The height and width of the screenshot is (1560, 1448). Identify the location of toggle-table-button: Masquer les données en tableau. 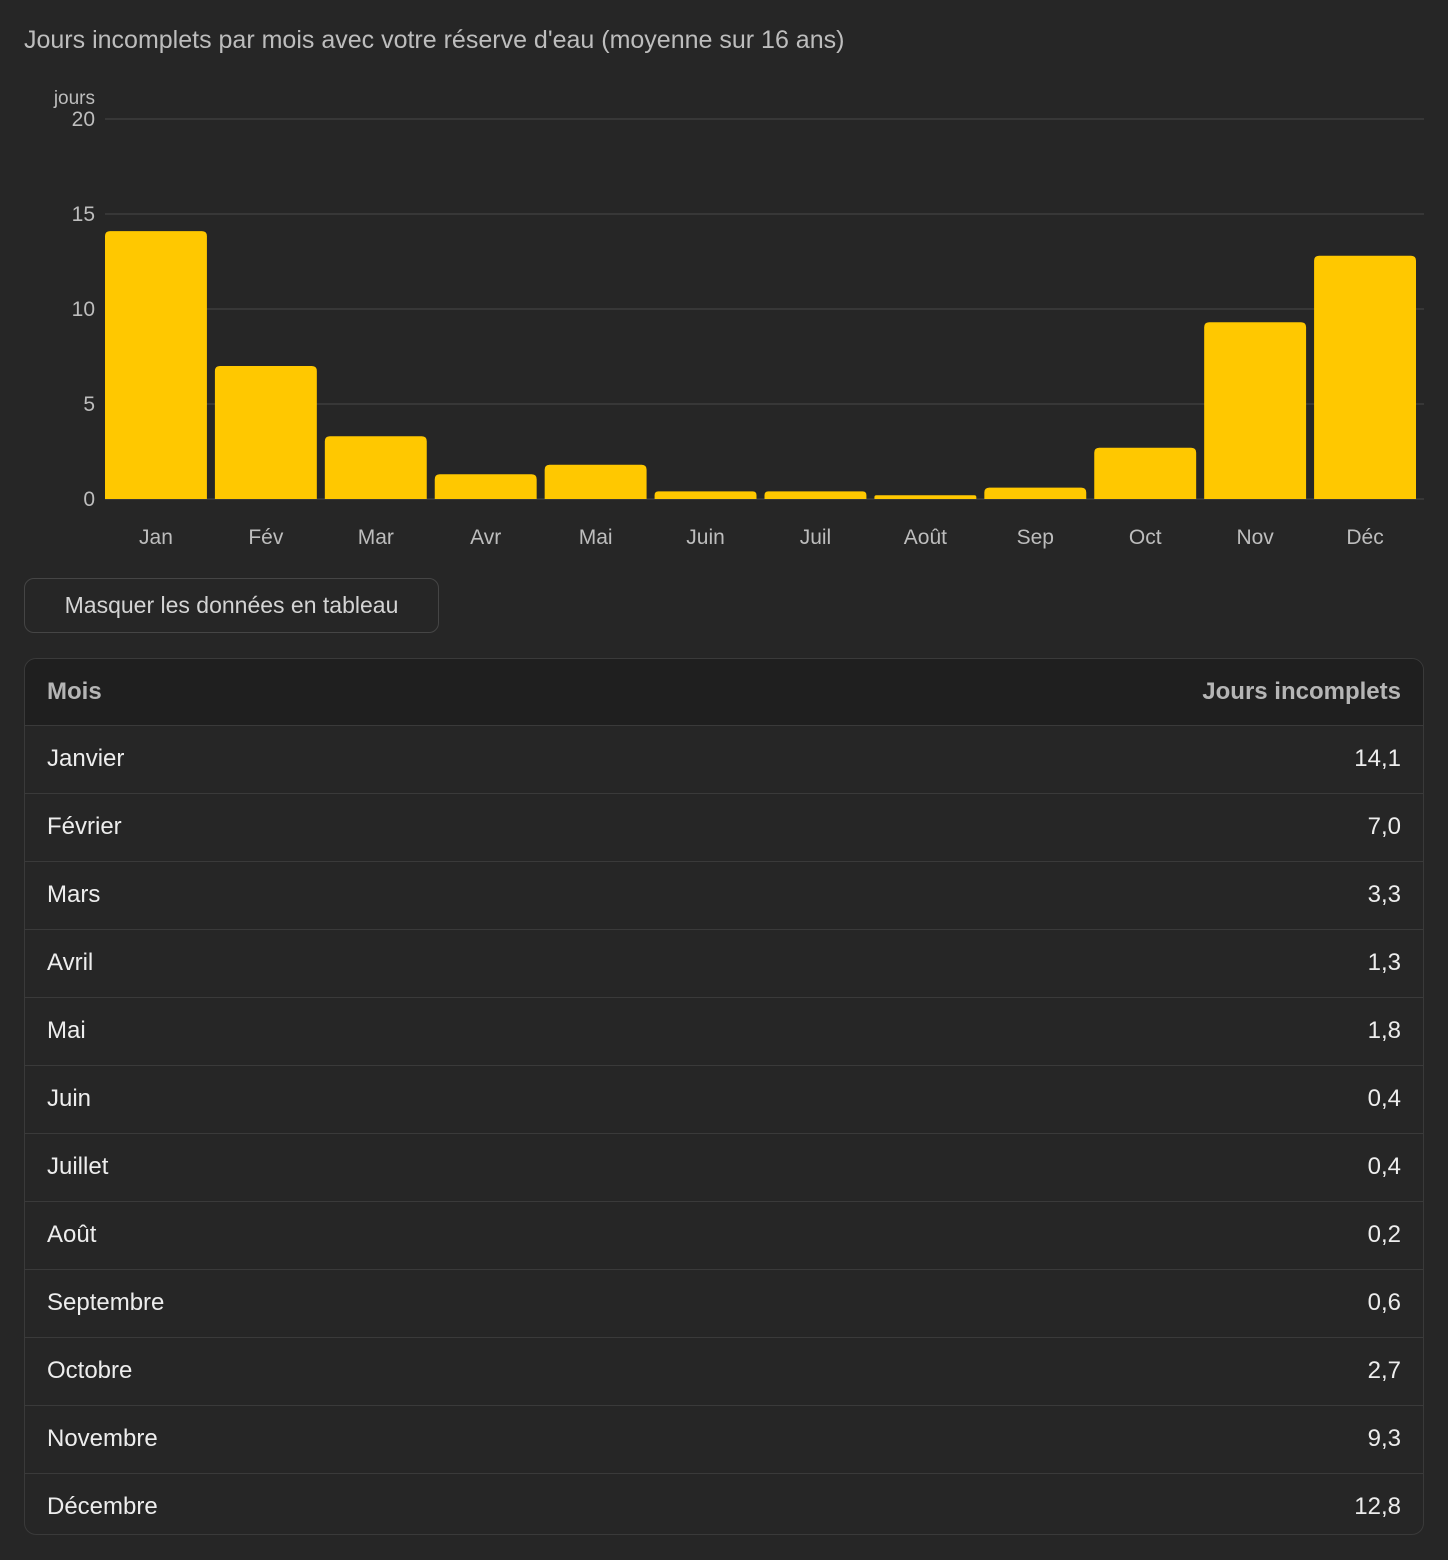
(231, 605).